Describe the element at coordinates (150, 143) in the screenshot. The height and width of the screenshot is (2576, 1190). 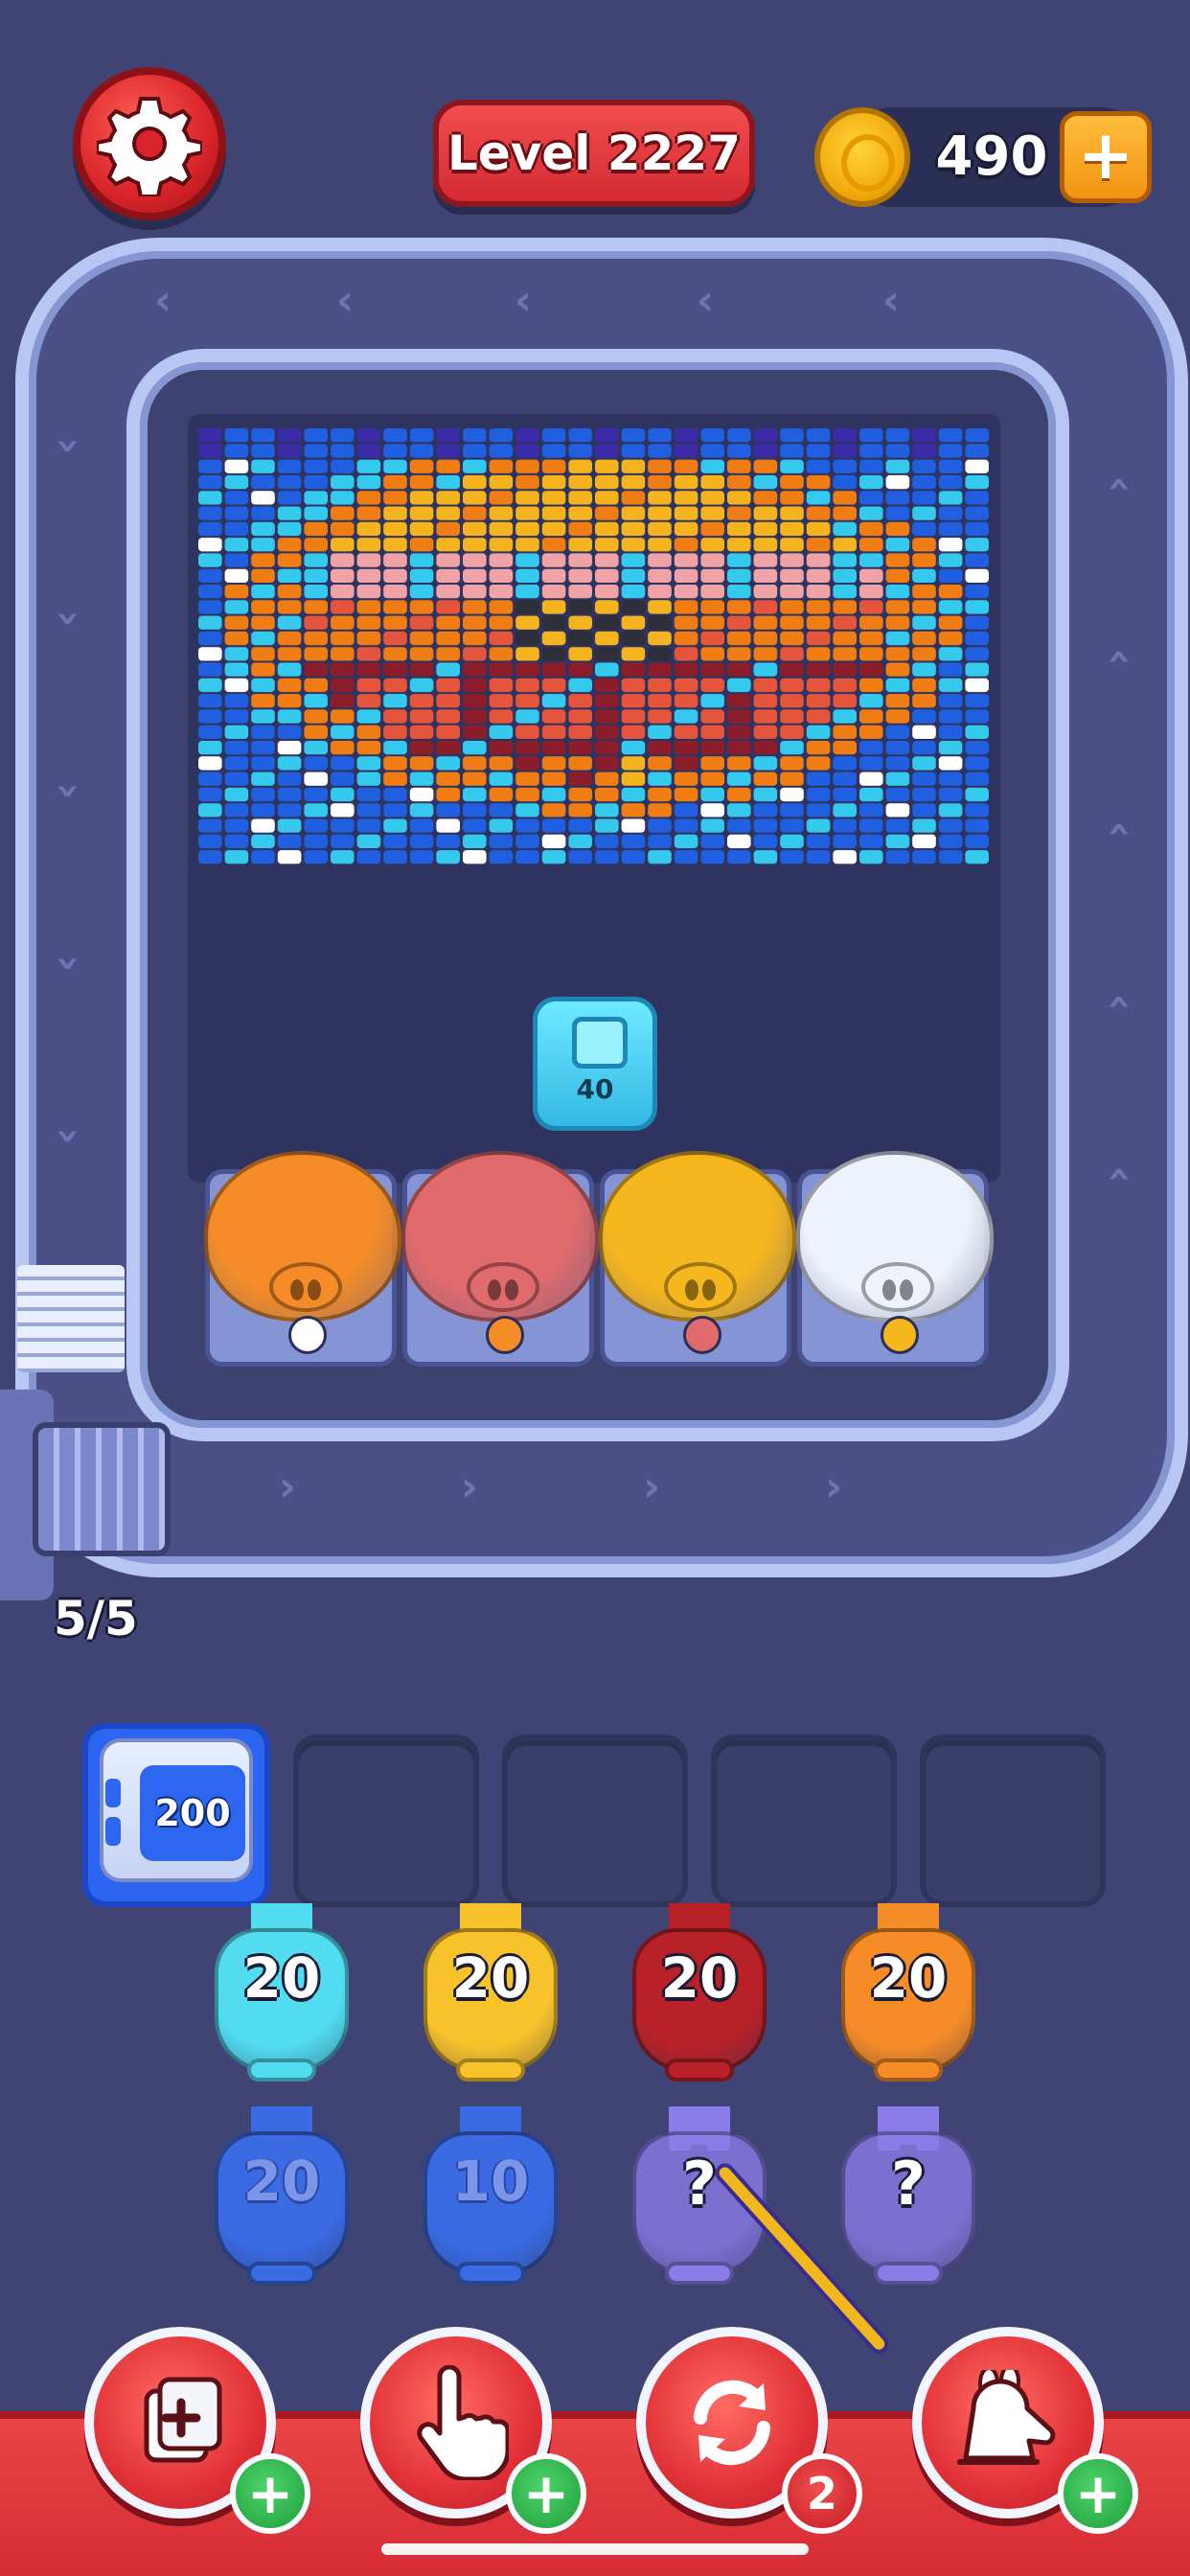
I see `settings-button` at that location.